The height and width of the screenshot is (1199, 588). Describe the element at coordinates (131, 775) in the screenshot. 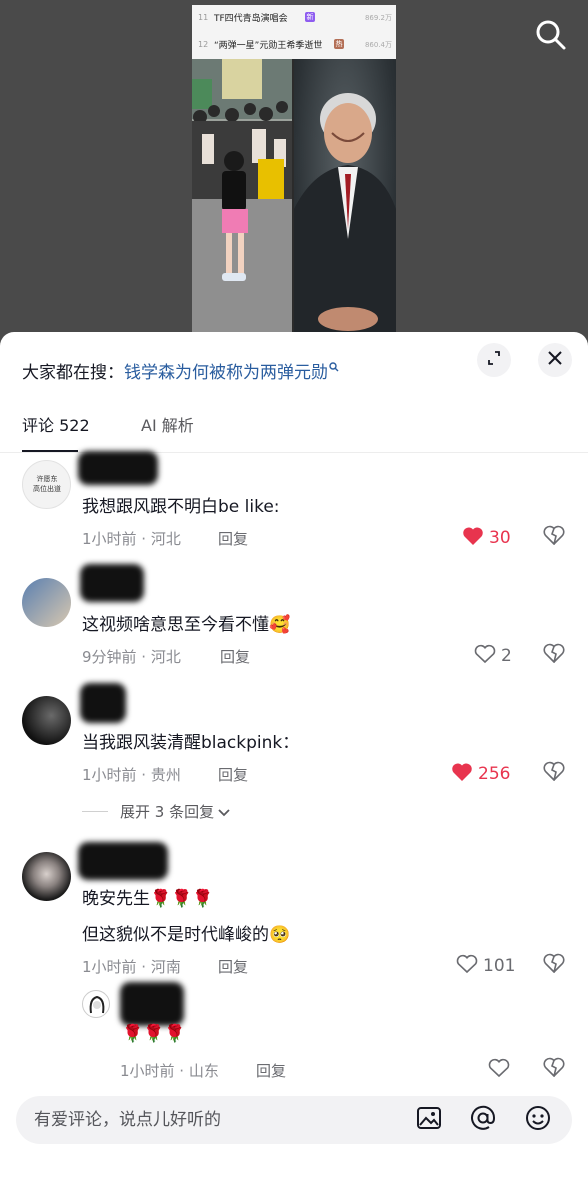

I see `comment-meta: 1小时前 · 贵州` at that location.